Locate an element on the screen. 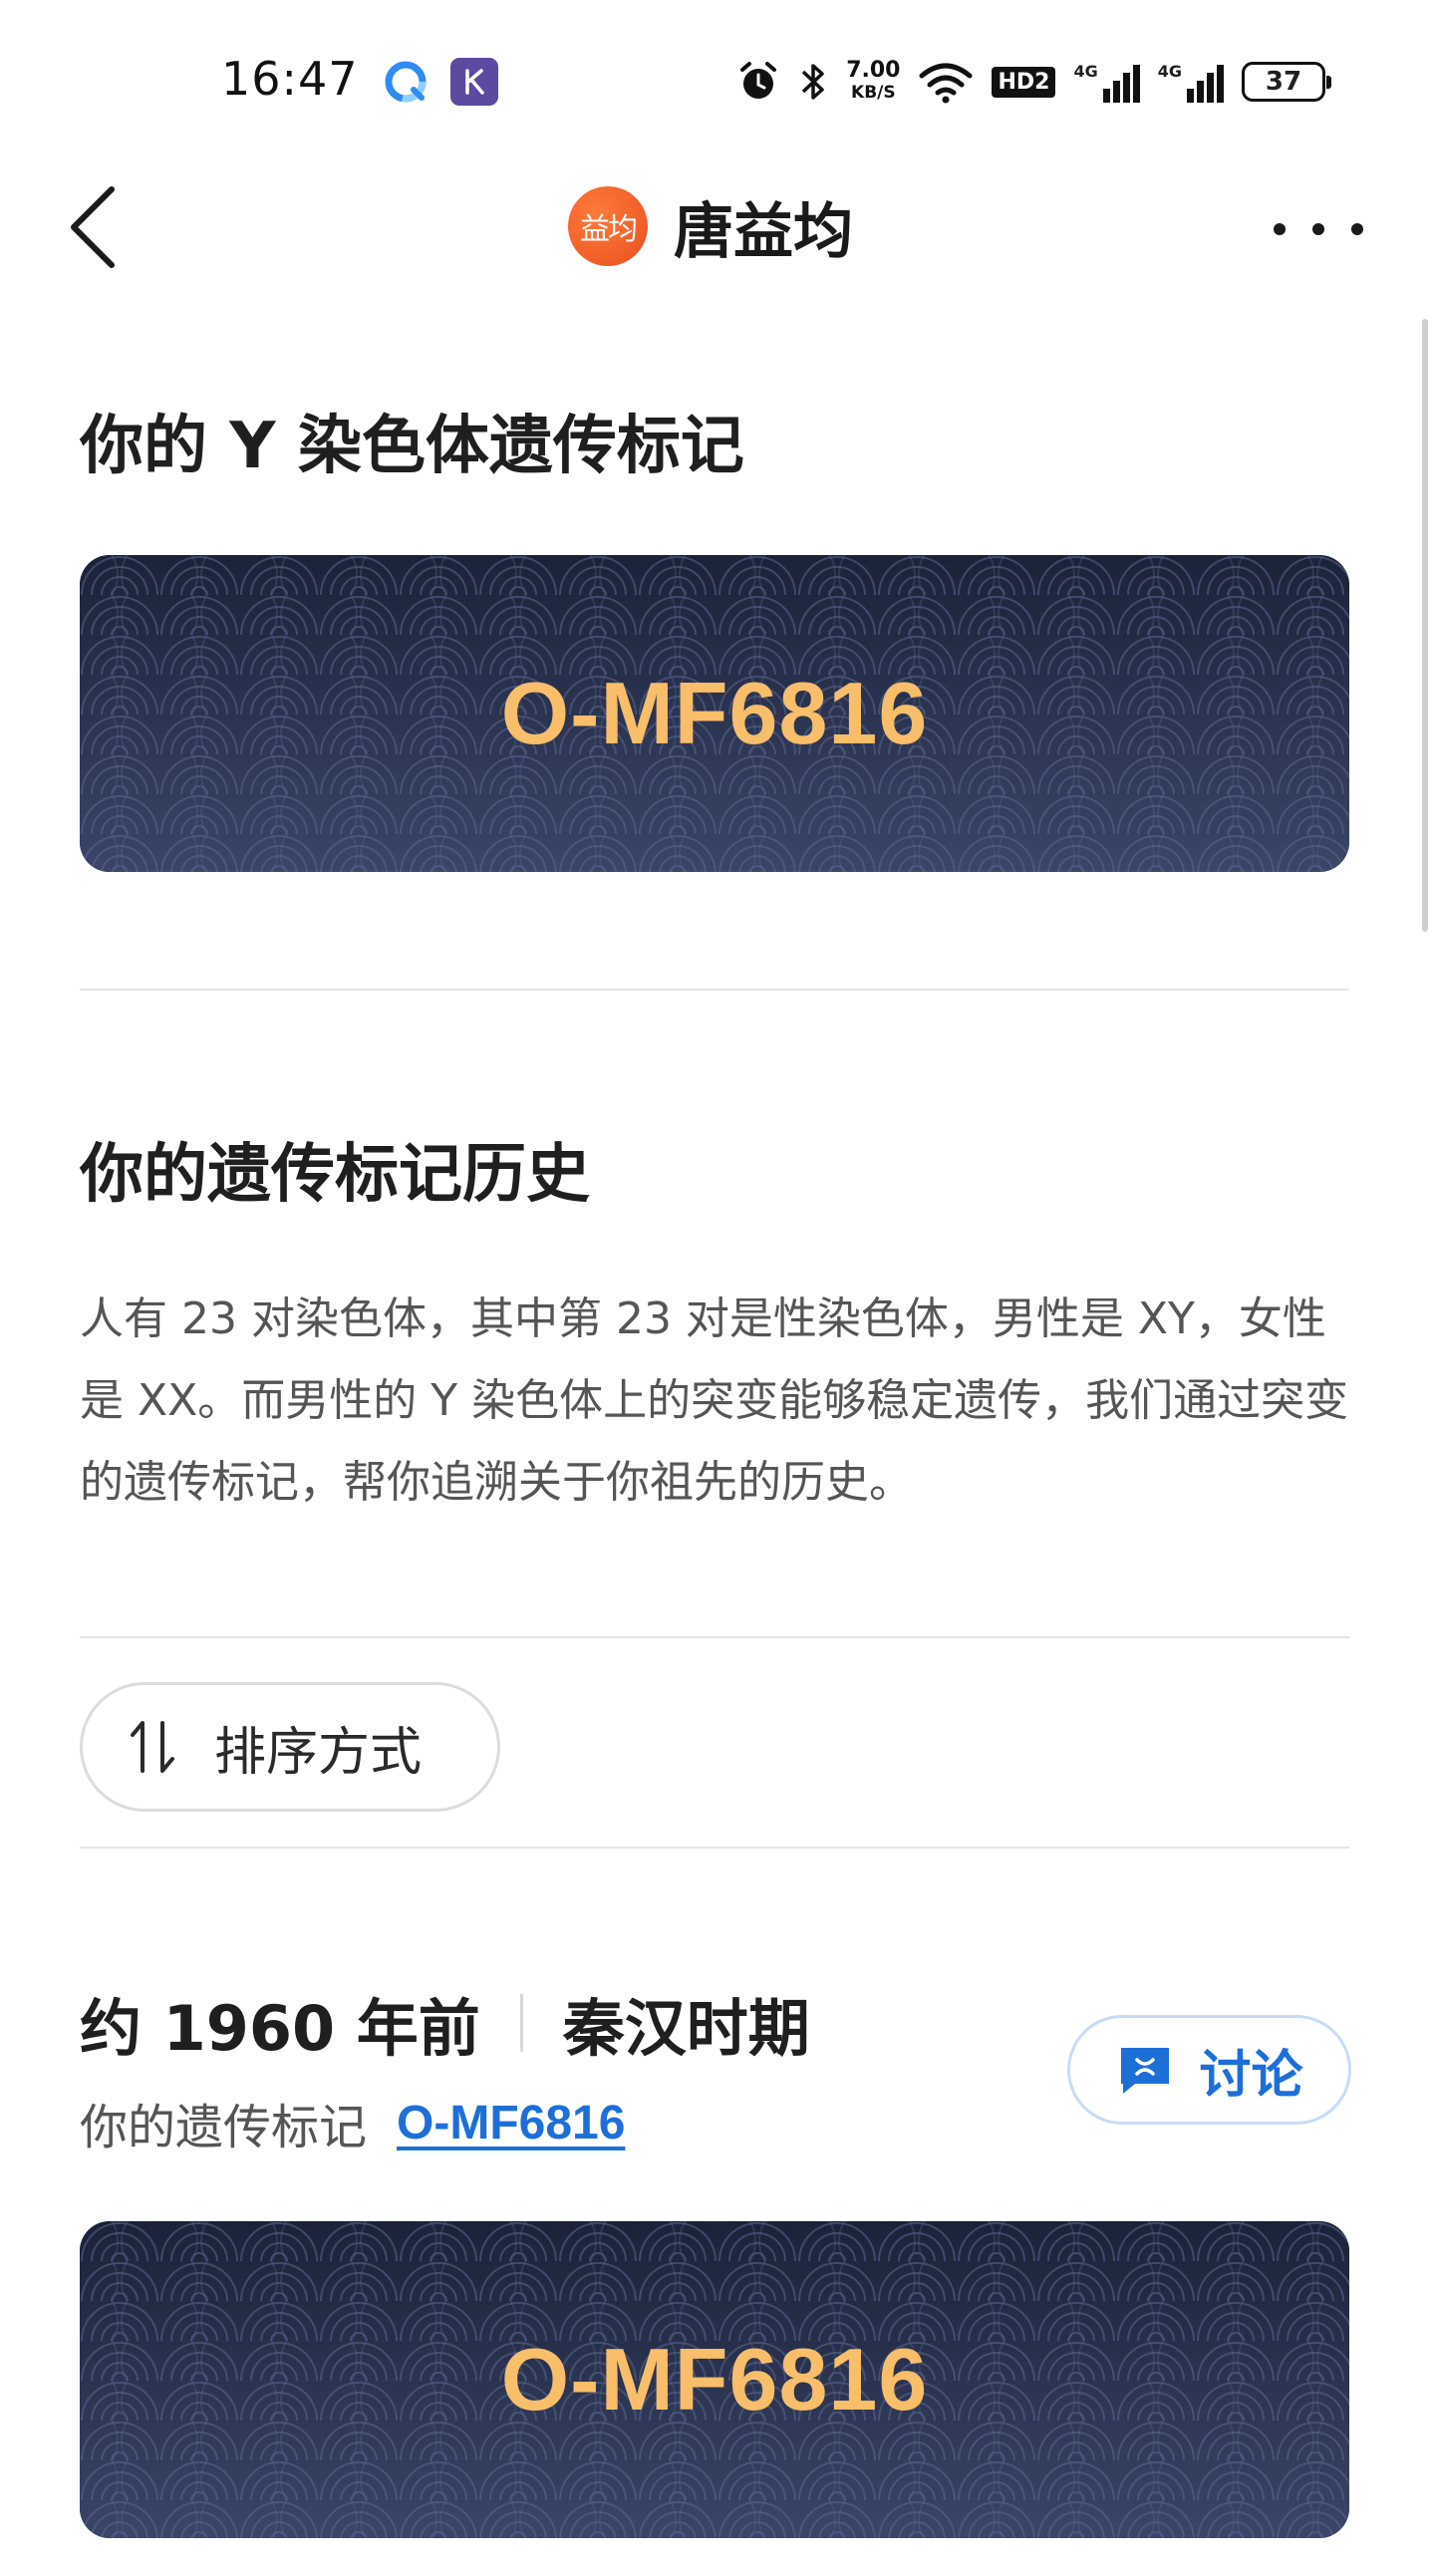 The width and height of the screenshot is (1435, 2576). era-header: 约 1960 年前 秦汉时期 is located at coordinates (445, 2023).